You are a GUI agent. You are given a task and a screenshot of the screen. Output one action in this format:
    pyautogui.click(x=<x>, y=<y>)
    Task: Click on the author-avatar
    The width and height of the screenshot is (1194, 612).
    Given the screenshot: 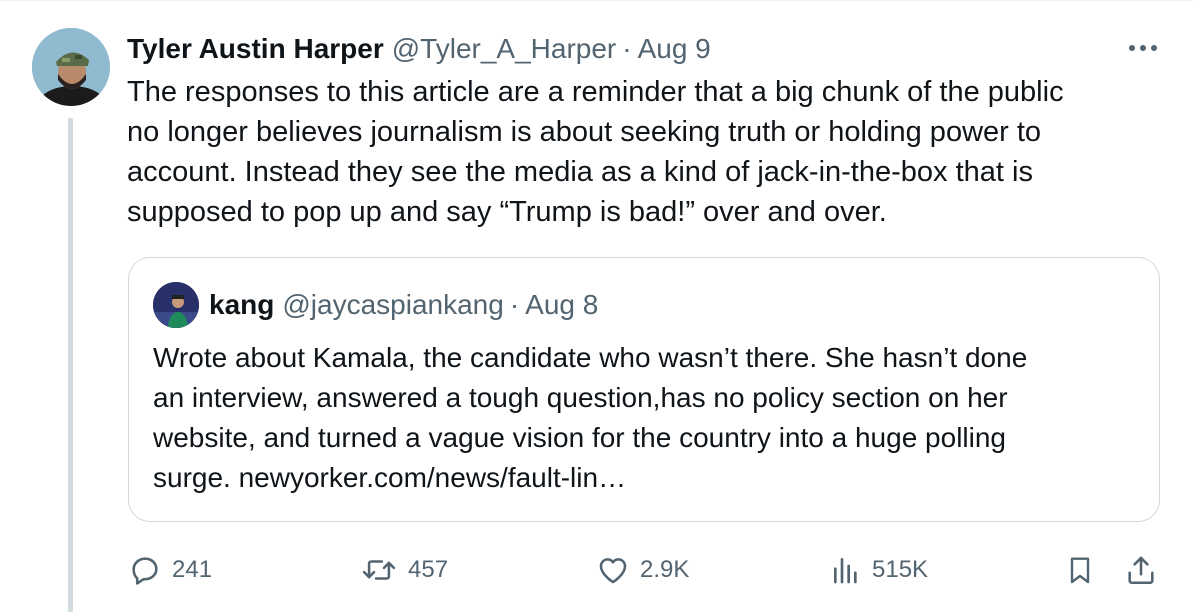 What is the action you would take?
    pyautogui.click(x=71, y=67)
    